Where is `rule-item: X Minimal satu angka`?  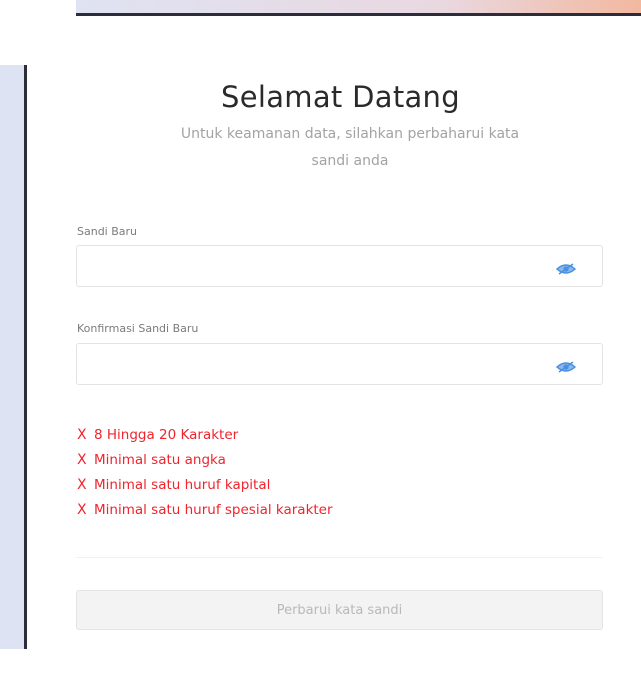
rule-item: X Minimal satu angka is located at coordinates (205, 459).